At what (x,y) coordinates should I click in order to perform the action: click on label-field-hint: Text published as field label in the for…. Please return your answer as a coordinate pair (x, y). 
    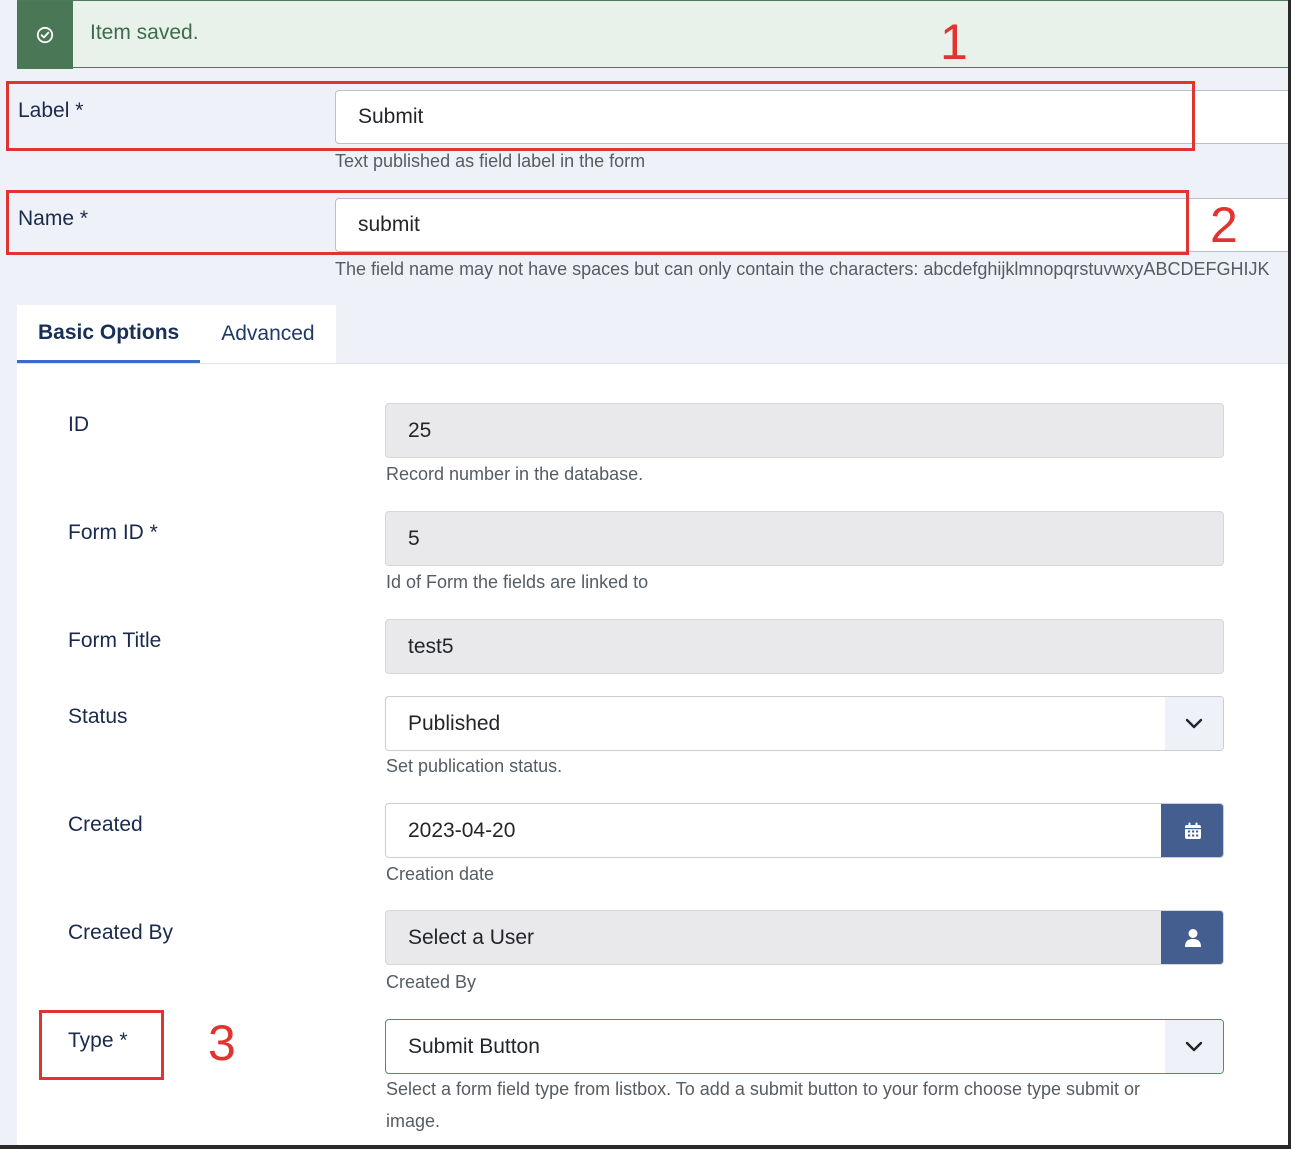
    Looking at the image, I should click on (490, 161).